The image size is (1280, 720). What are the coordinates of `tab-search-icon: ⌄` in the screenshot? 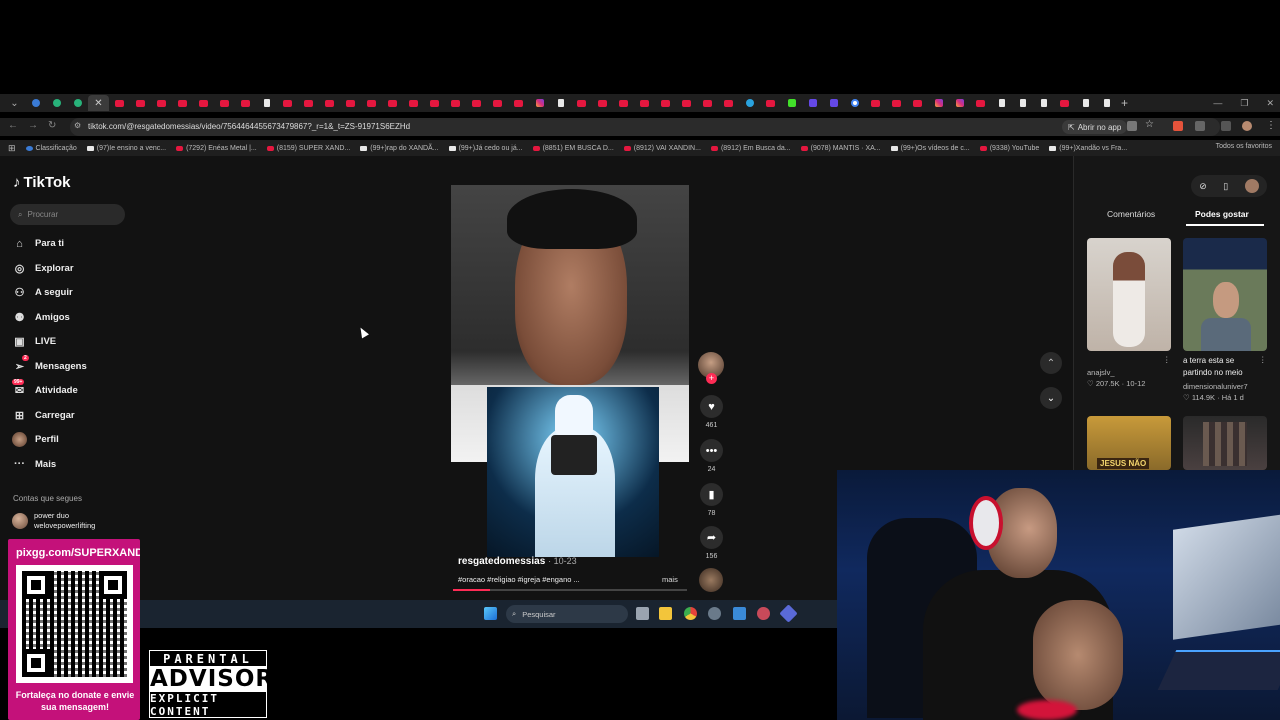 It's located at (14, 103).